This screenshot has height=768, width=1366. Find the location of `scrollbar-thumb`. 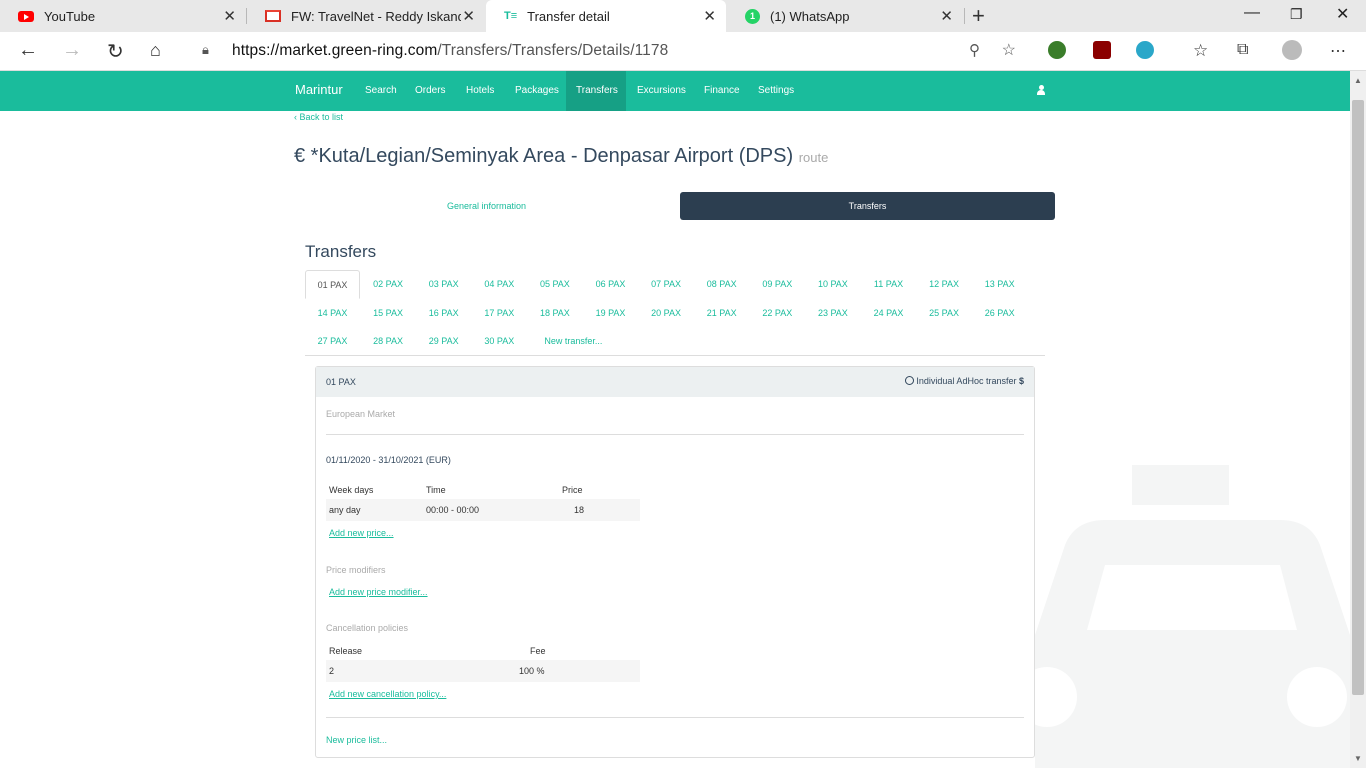

scrollbar-thumb is located at coordinates (1358, 397).